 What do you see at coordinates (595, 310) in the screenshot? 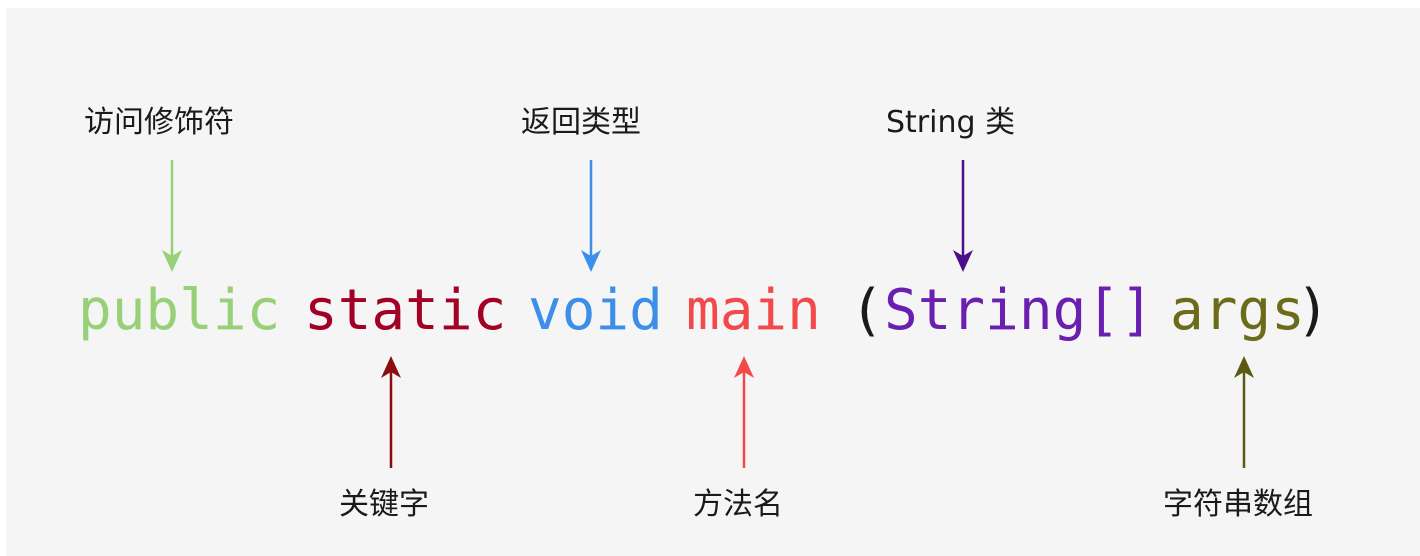
I see `code-void: void` at bounding box center [595, 310].